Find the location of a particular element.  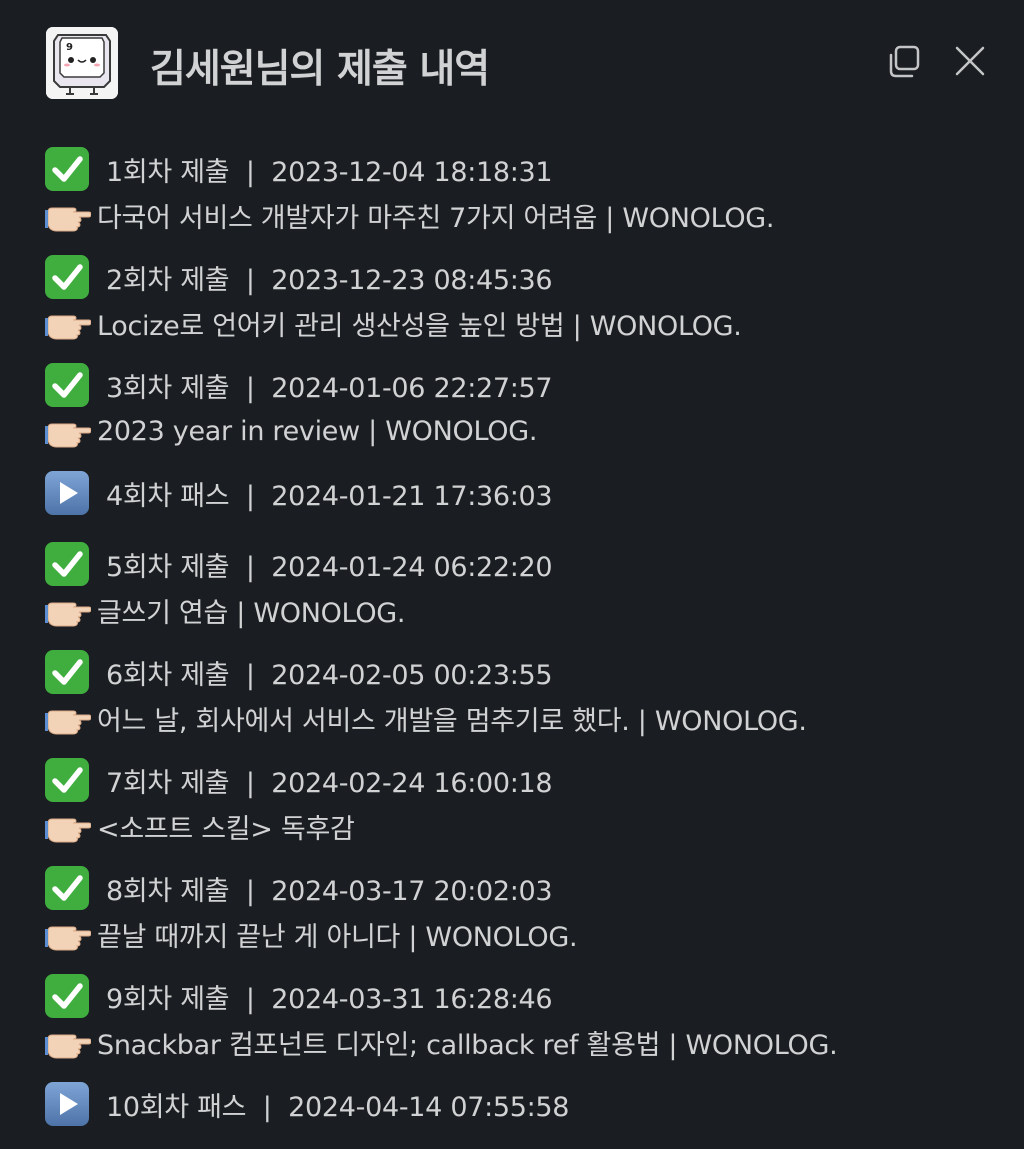

post-link-line: 글쓰기 연습 | WONOLOG. is located at coordinates (525, 610).